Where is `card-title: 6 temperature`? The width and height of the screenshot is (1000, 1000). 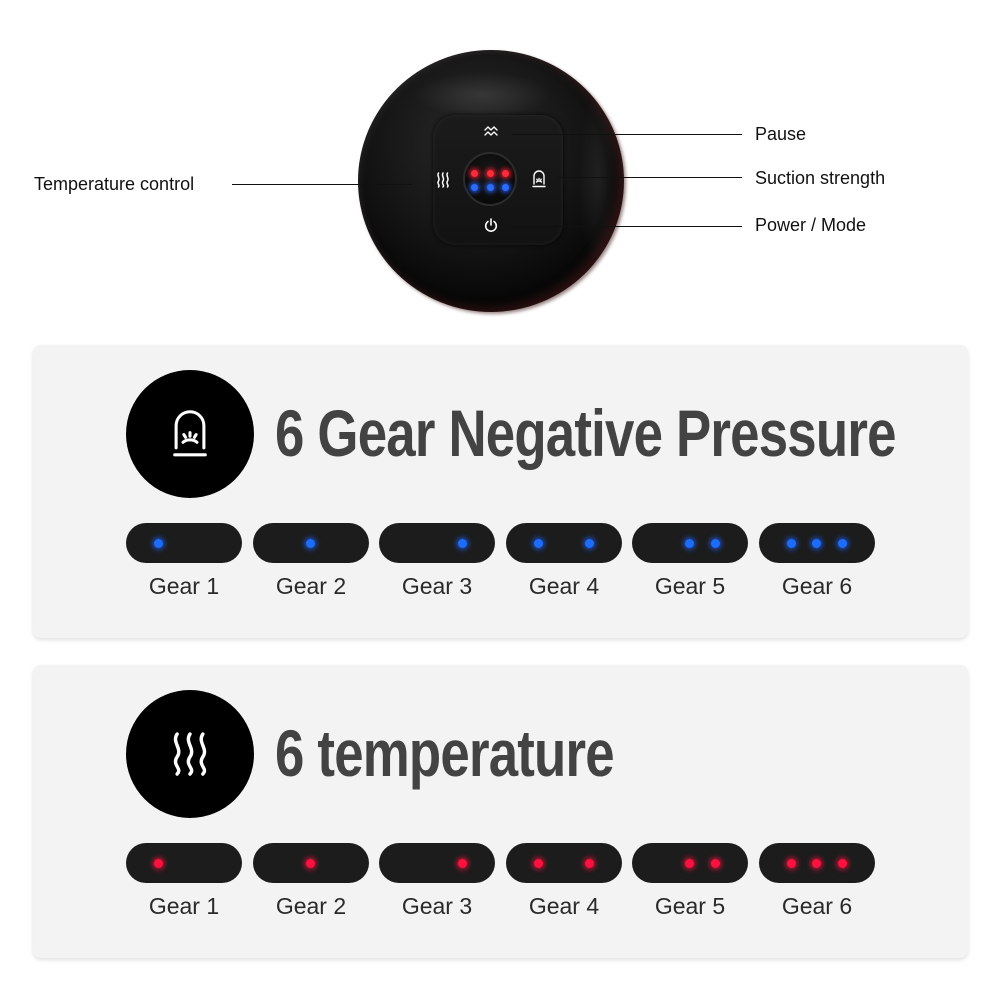 card-title: 6 temperature is located at coordinates (445, 753).